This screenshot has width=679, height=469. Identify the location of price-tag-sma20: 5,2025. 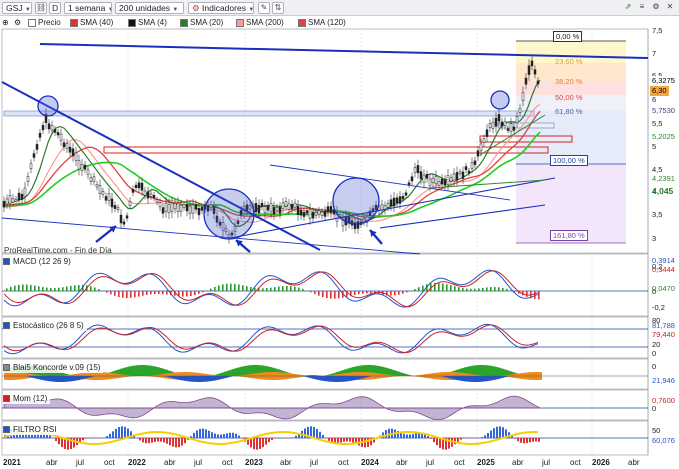
(663, 136).